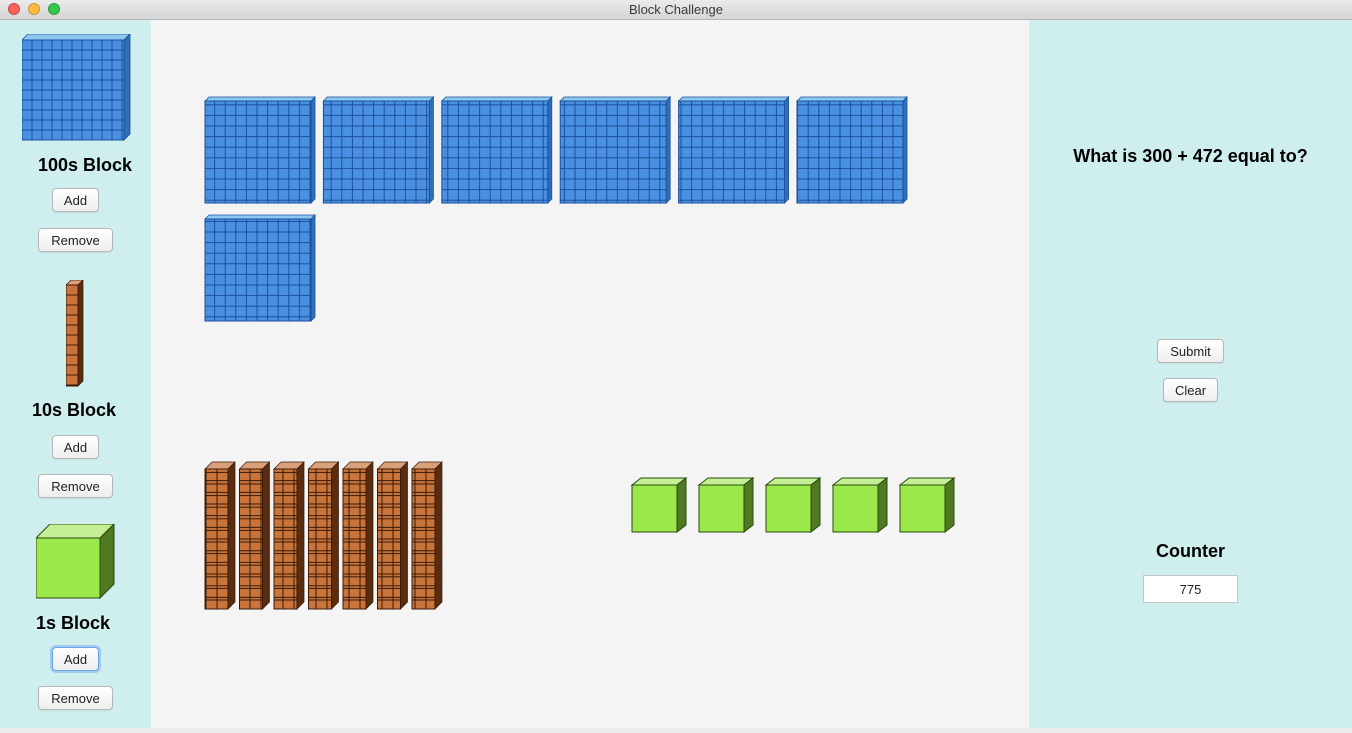 The height and width of the screenshot is (733, 1352). Describe the element at coordinates (76, 87) in the screenshot. I see `hundred-block-icon` at that location.